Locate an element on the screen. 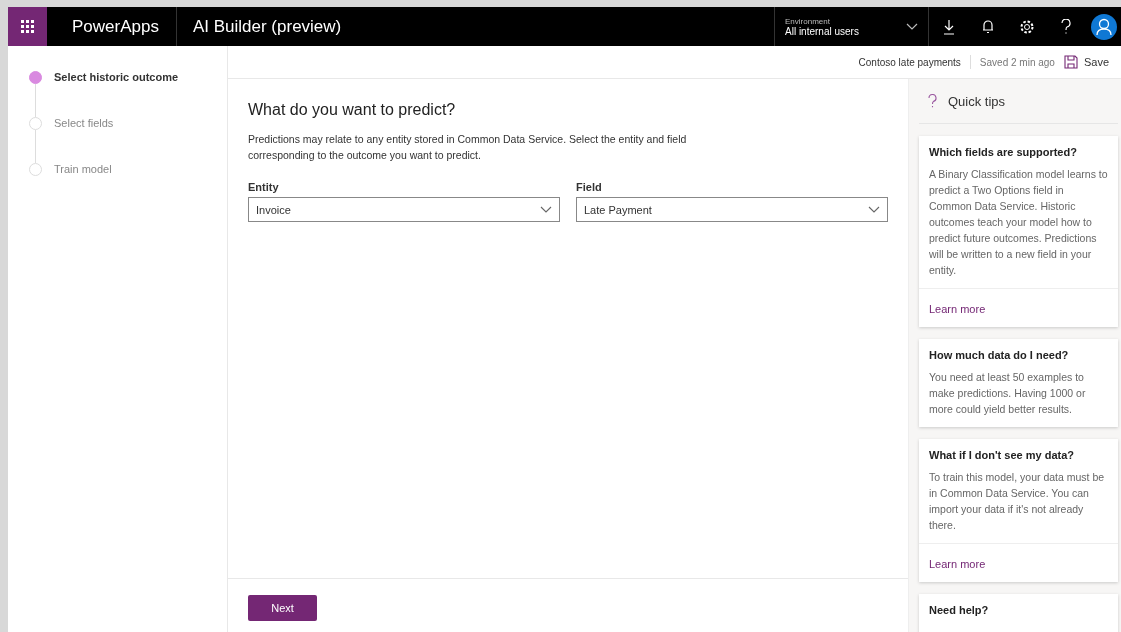  grid-icon is located at coordinates (27, 26).